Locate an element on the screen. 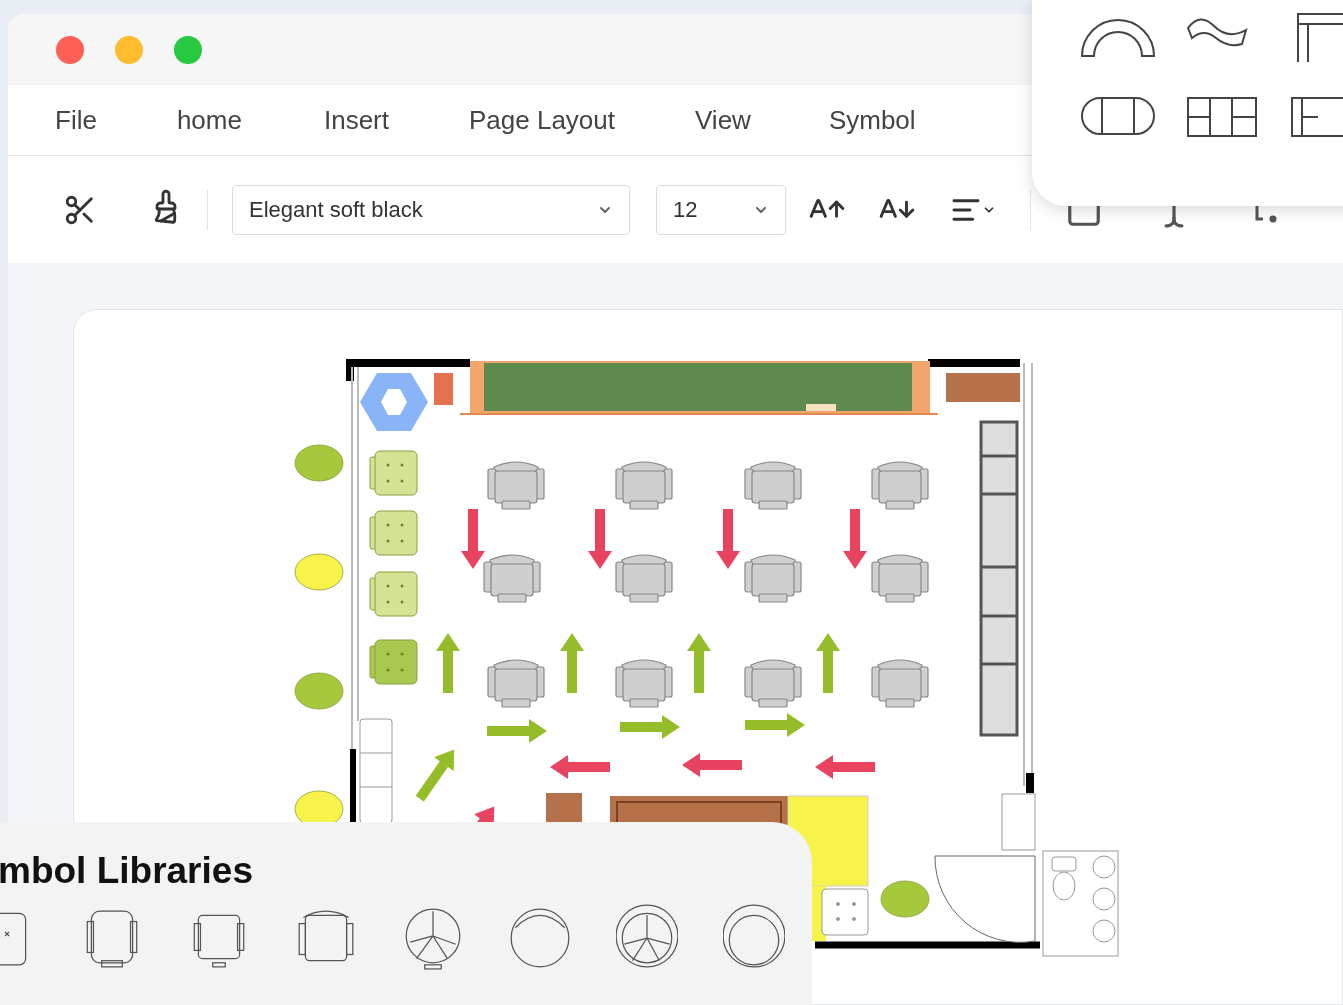 Image resolution: width=1343 pixels, height=1005 pixels. menu-item: home is located at coordinates (209, 120).